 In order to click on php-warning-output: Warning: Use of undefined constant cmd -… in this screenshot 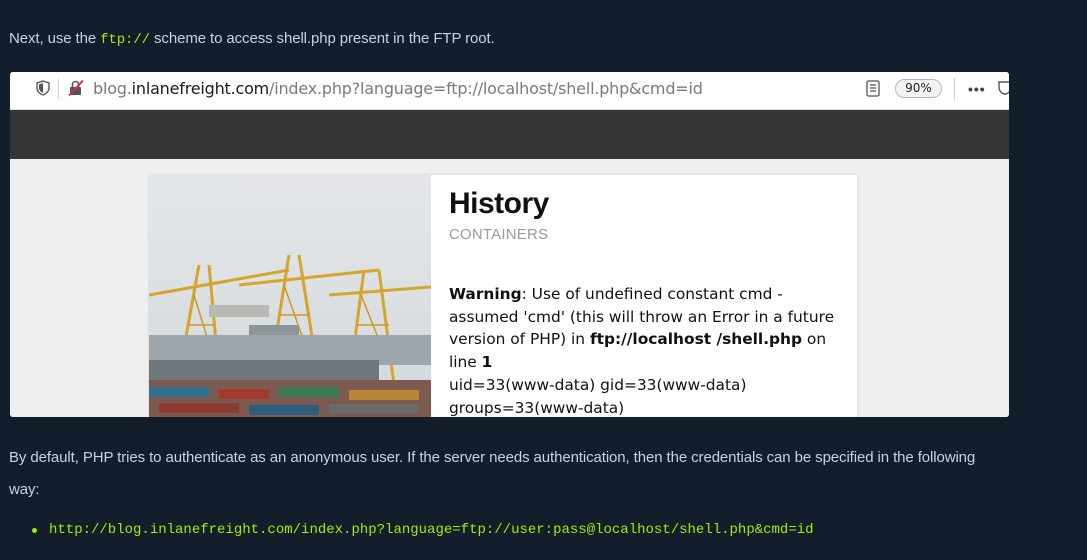, I will do `click(649, 350)`.